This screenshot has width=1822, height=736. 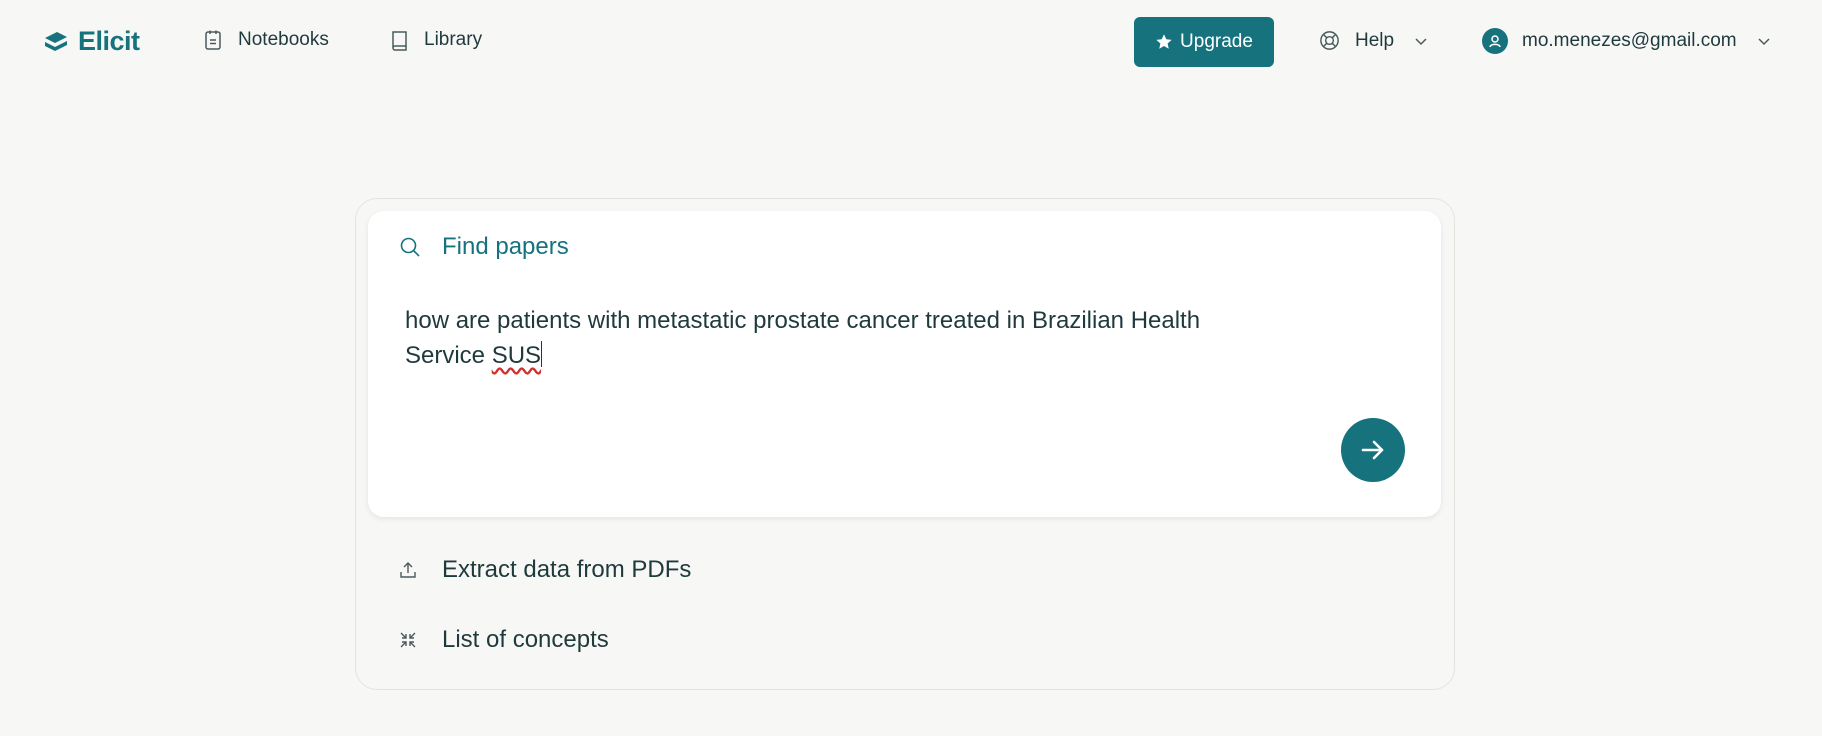 What do you see at coordinates (448, 355) in the screenshot?
I see `query-line-2-prefix: Service` at bounding box center [448, 355].